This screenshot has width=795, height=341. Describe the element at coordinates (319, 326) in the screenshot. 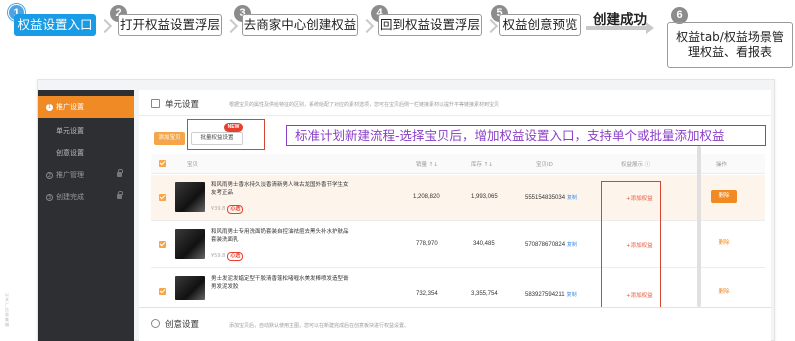

I see `creative-section-hint: 添加宝贝后，自动默认使用主图，您可以在新建完成后在创意板块进行权益设置。` at that location.